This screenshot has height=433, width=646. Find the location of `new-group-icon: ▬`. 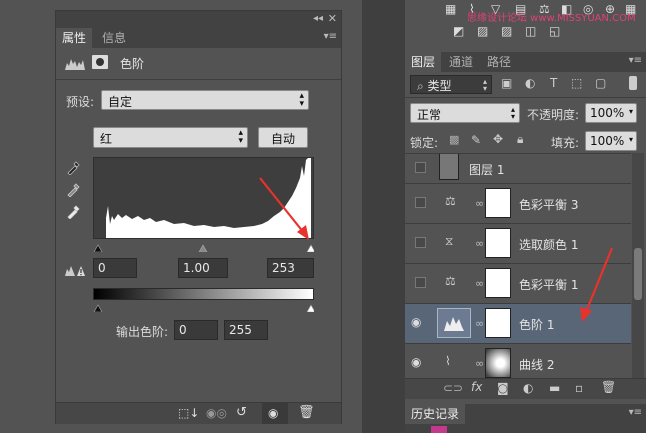

new-group-icon: ▬ is located at coordinates (554, 388).